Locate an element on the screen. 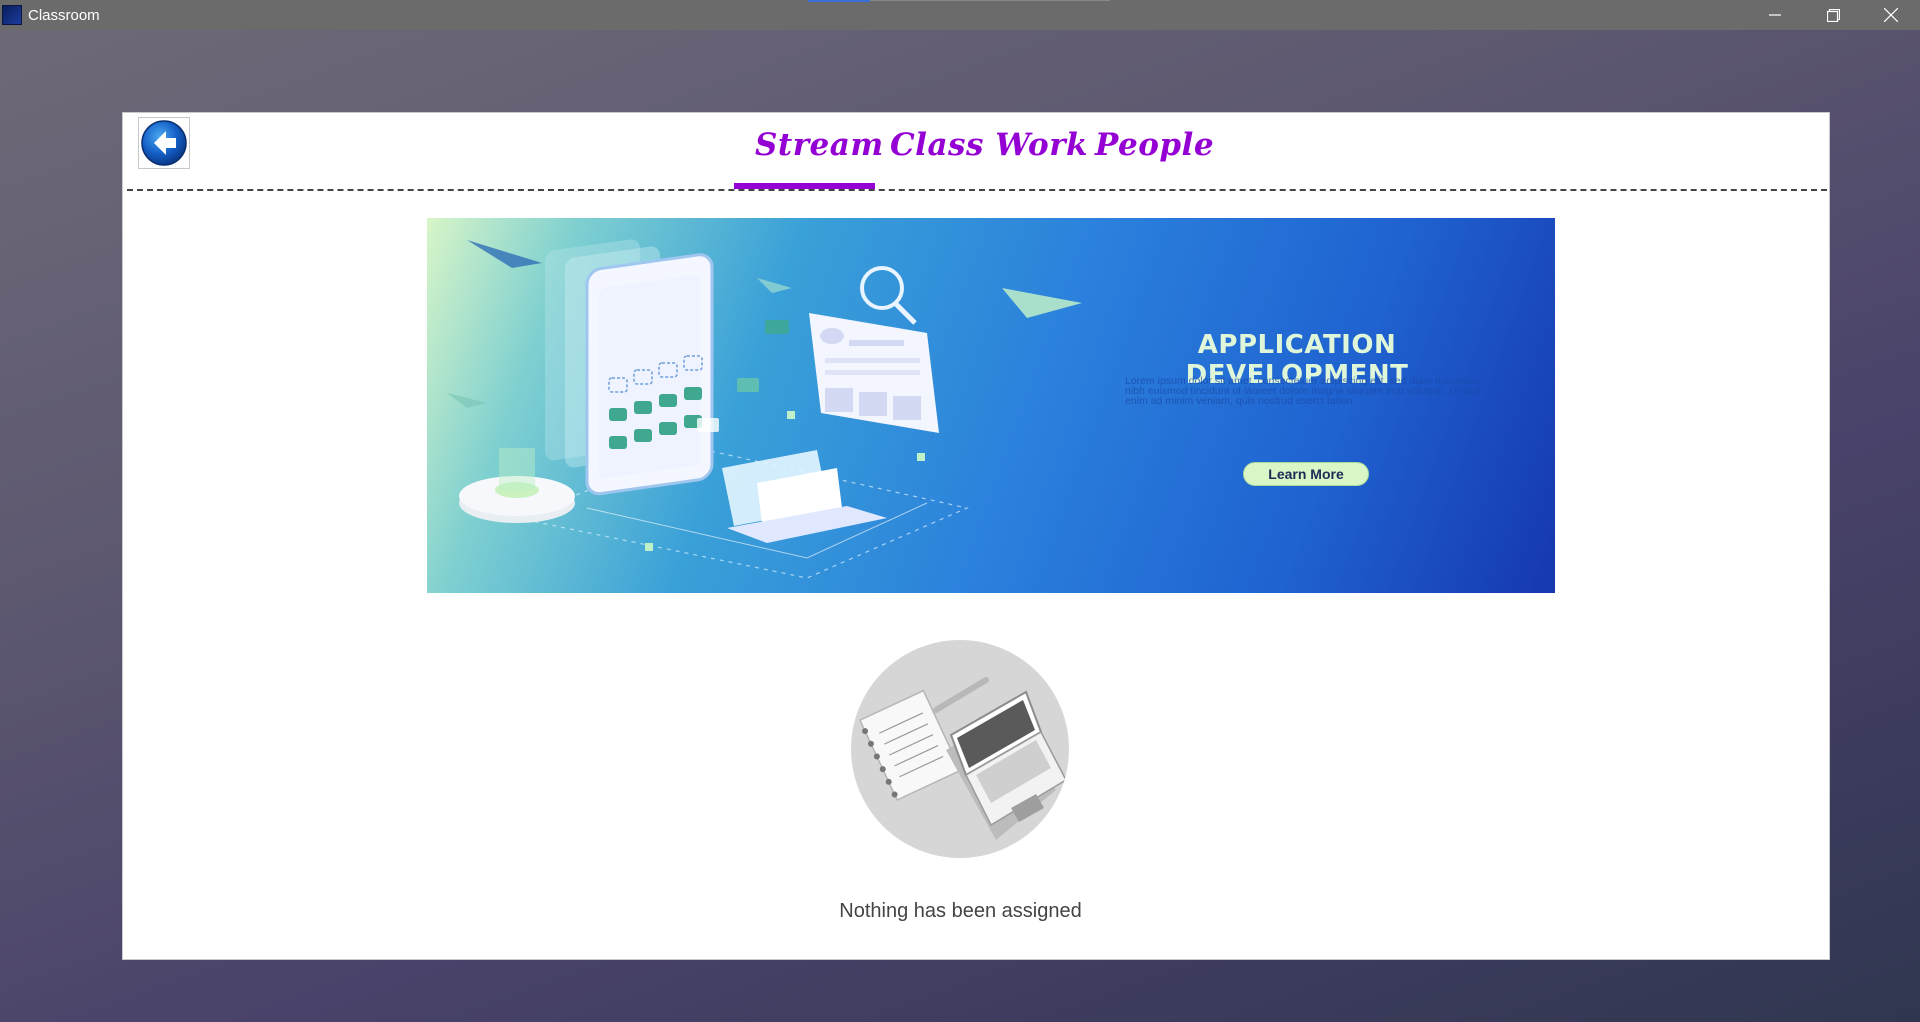 The width and height of the screenshot is (1920, 1022). learn-more-button: Learn More is located at coordinates (1306, 474).